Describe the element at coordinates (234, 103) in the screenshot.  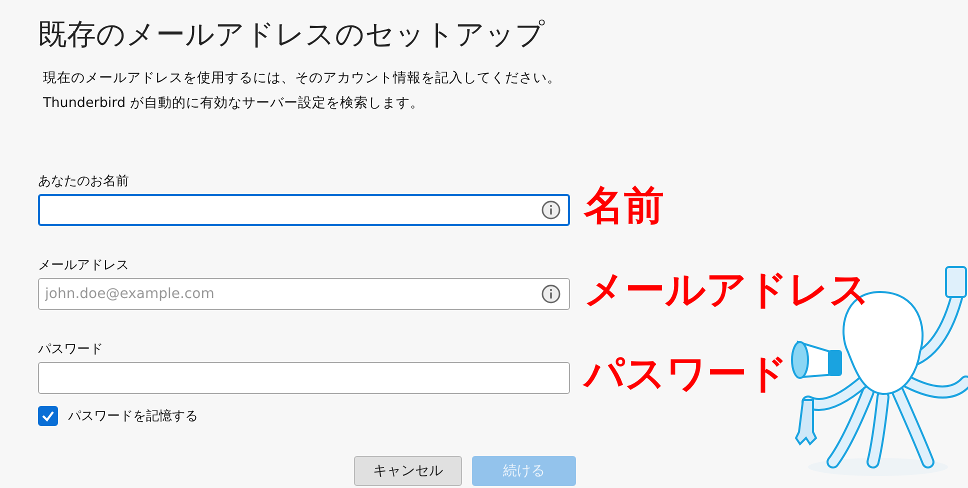
I see `description-text: Thunderbird が自動的に有効なサーバー設定を検索します。` at that location.